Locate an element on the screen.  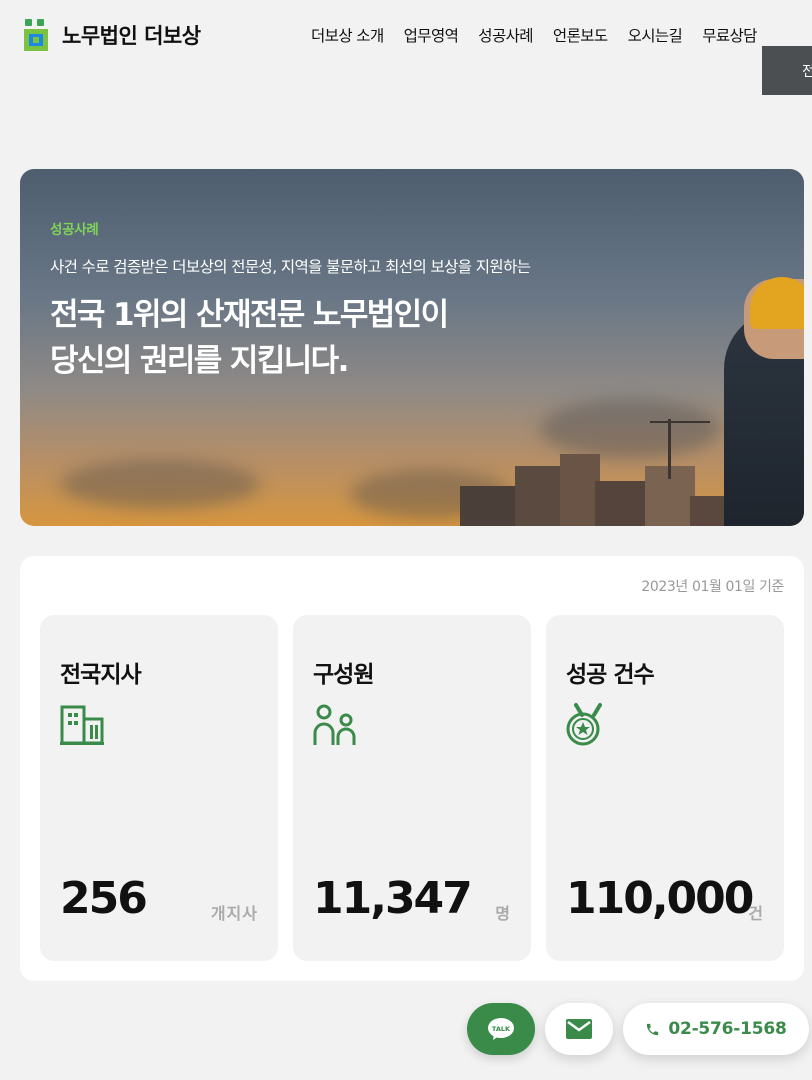
phone-call-button: 02-576-1568 is located at coordinates (716, 1029).